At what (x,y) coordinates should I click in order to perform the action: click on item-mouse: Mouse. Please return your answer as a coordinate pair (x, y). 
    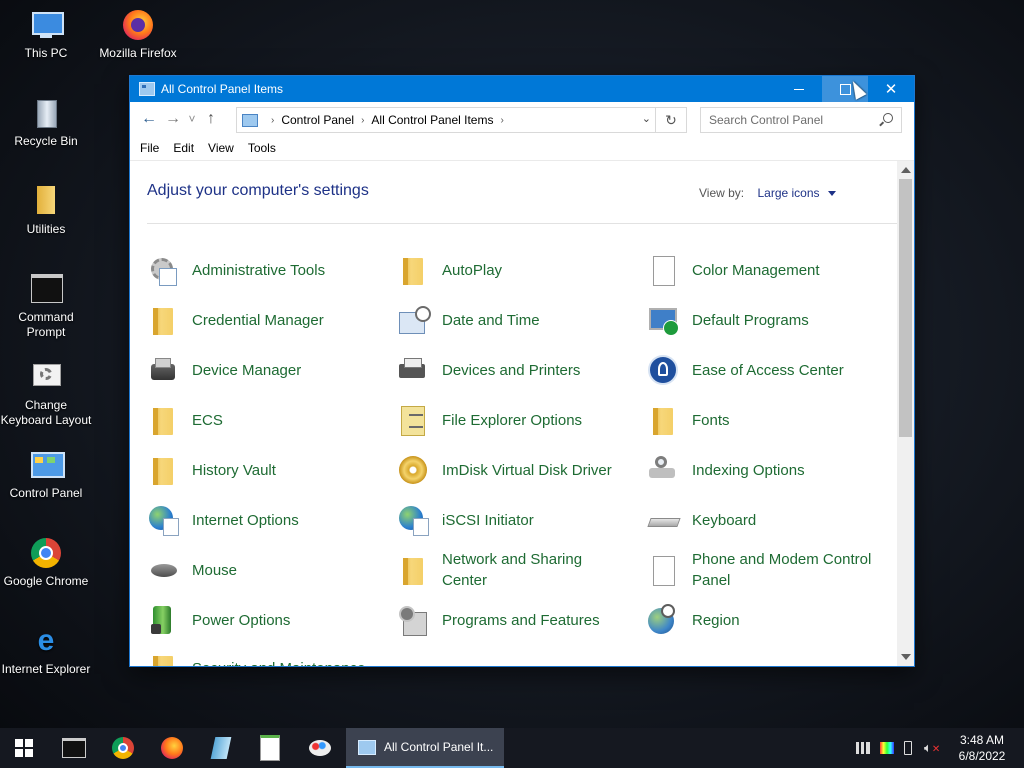
    Looking at the image, I should click on (267, 570).